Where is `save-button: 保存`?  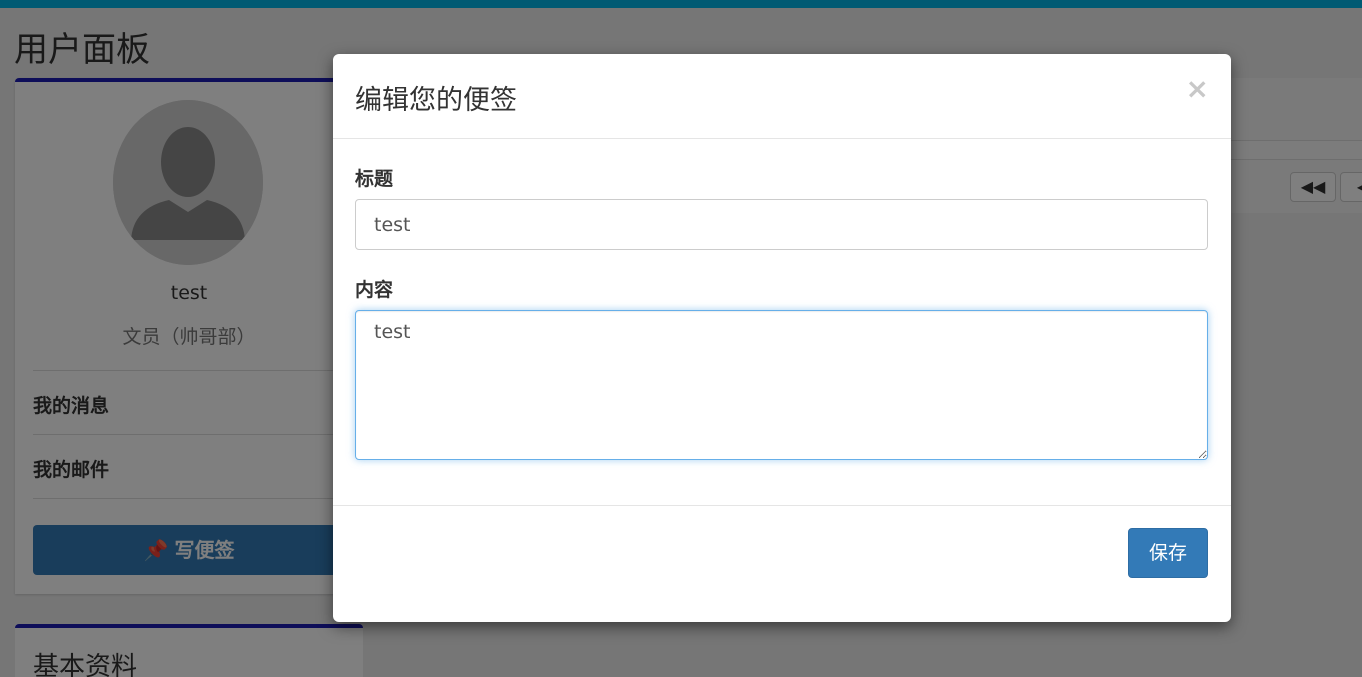
save-button: 保存 is located at coordinates (1168, 553).